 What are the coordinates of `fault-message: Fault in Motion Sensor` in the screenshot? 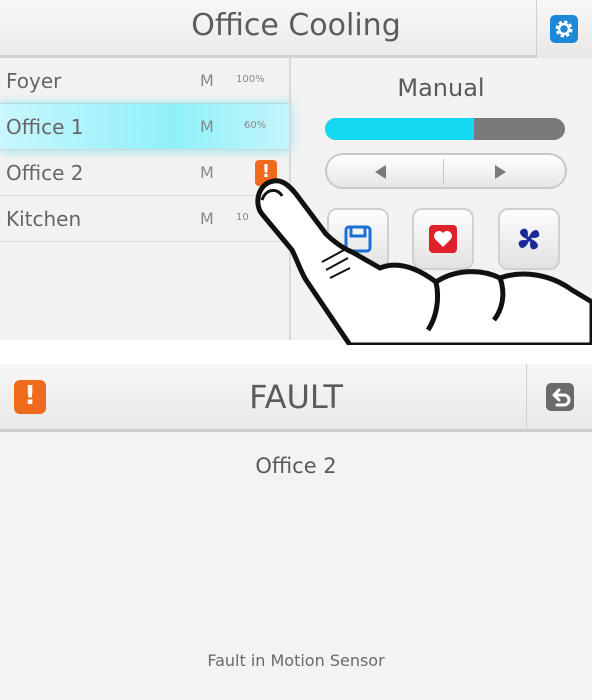 It's located at (296, 660).